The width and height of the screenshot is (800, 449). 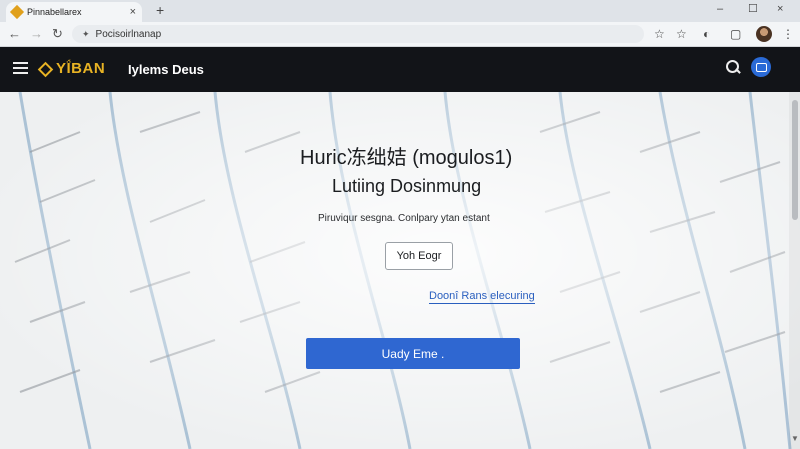 What do you see at coordinates (400, 11) in the screenshot?
I see `tab-strip: Pinnabellarex × + – ☐ ×` at bounding box center [400, 11].